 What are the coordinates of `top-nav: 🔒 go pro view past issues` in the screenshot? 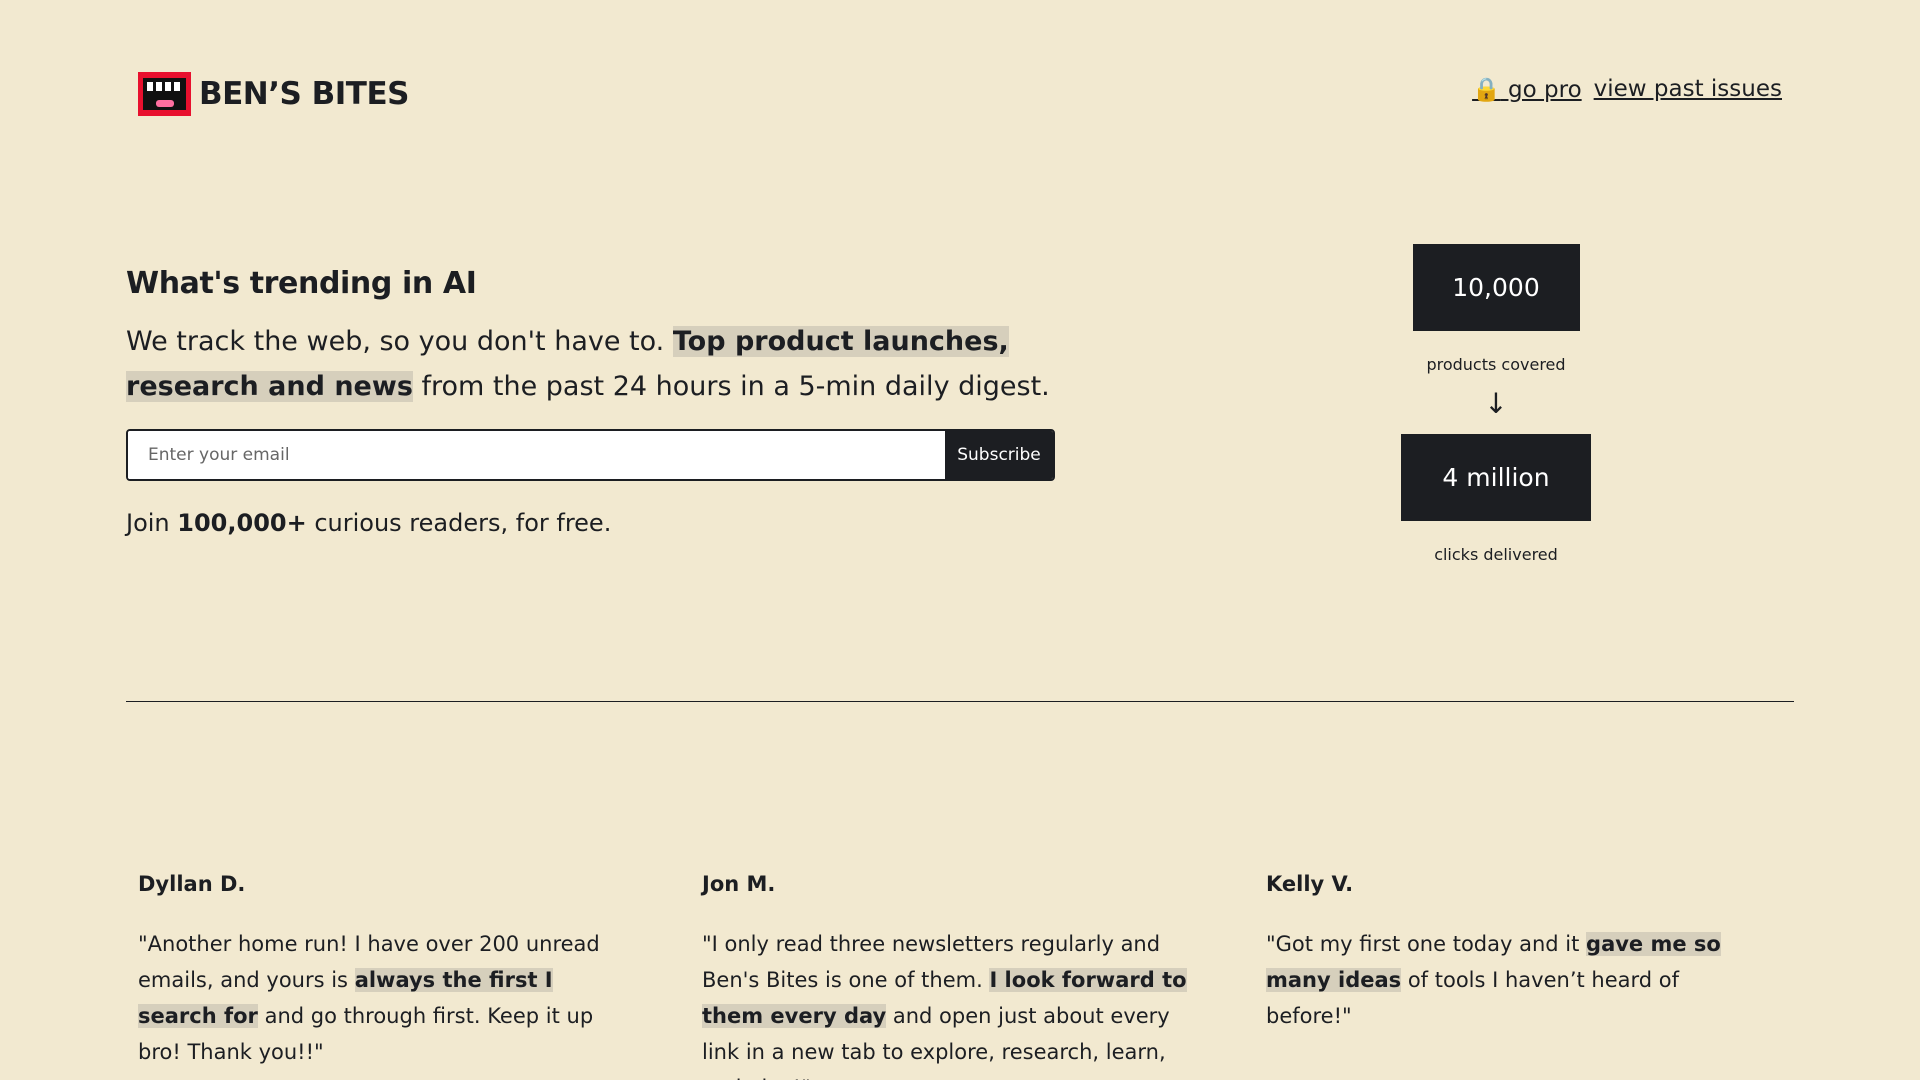 It's located at (1627, 89).